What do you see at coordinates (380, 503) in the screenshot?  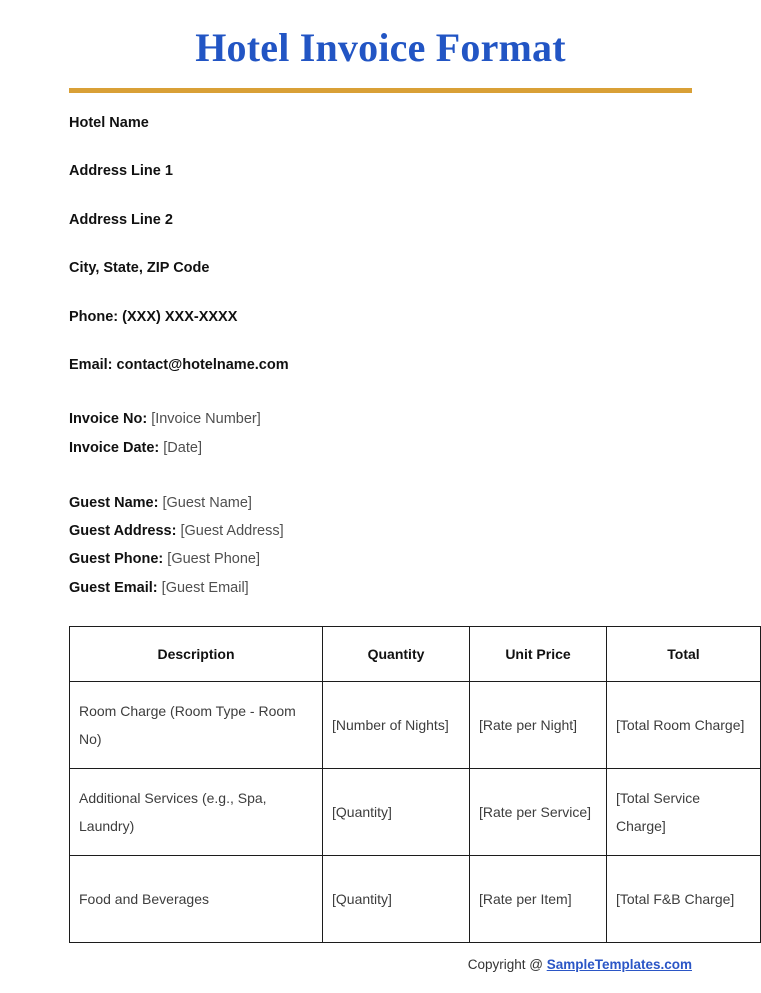 I see `guest-name-row: Guest Name: [Guest Name]` at bounding box center [380, 503].